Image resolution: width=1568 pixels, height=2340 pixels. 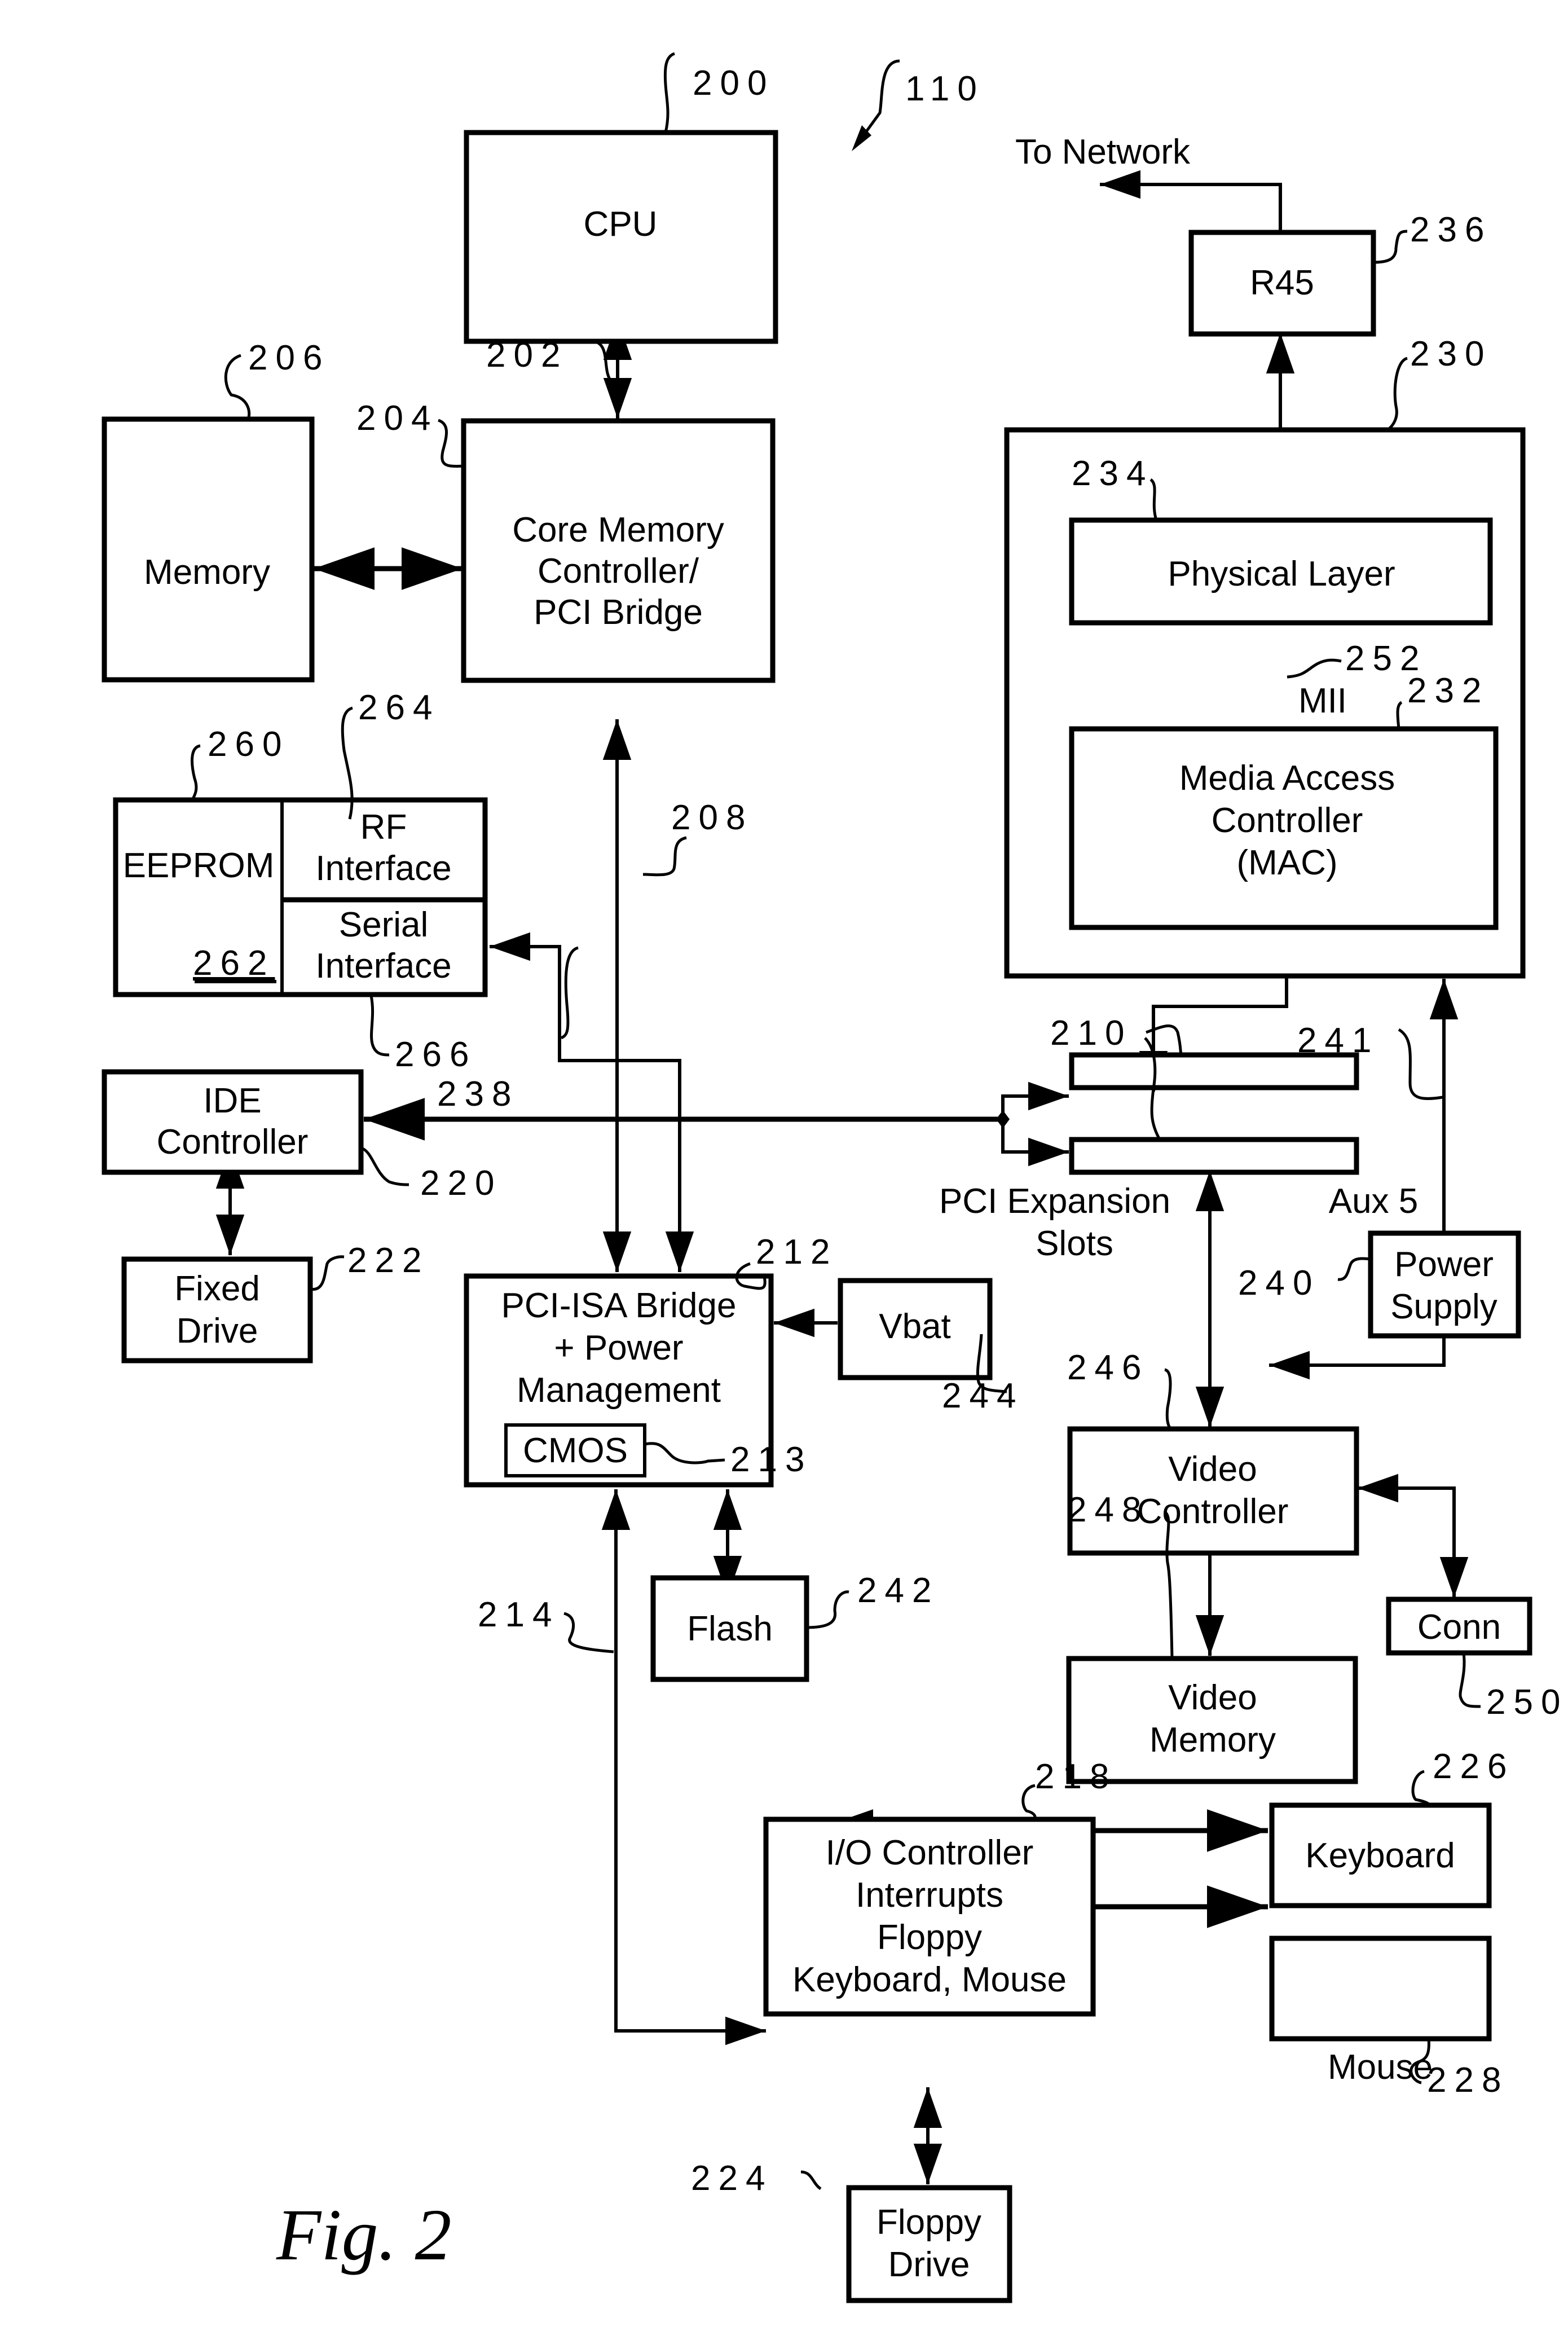 I want to click on ref-248: 248, so click(x=1108, y=1509).